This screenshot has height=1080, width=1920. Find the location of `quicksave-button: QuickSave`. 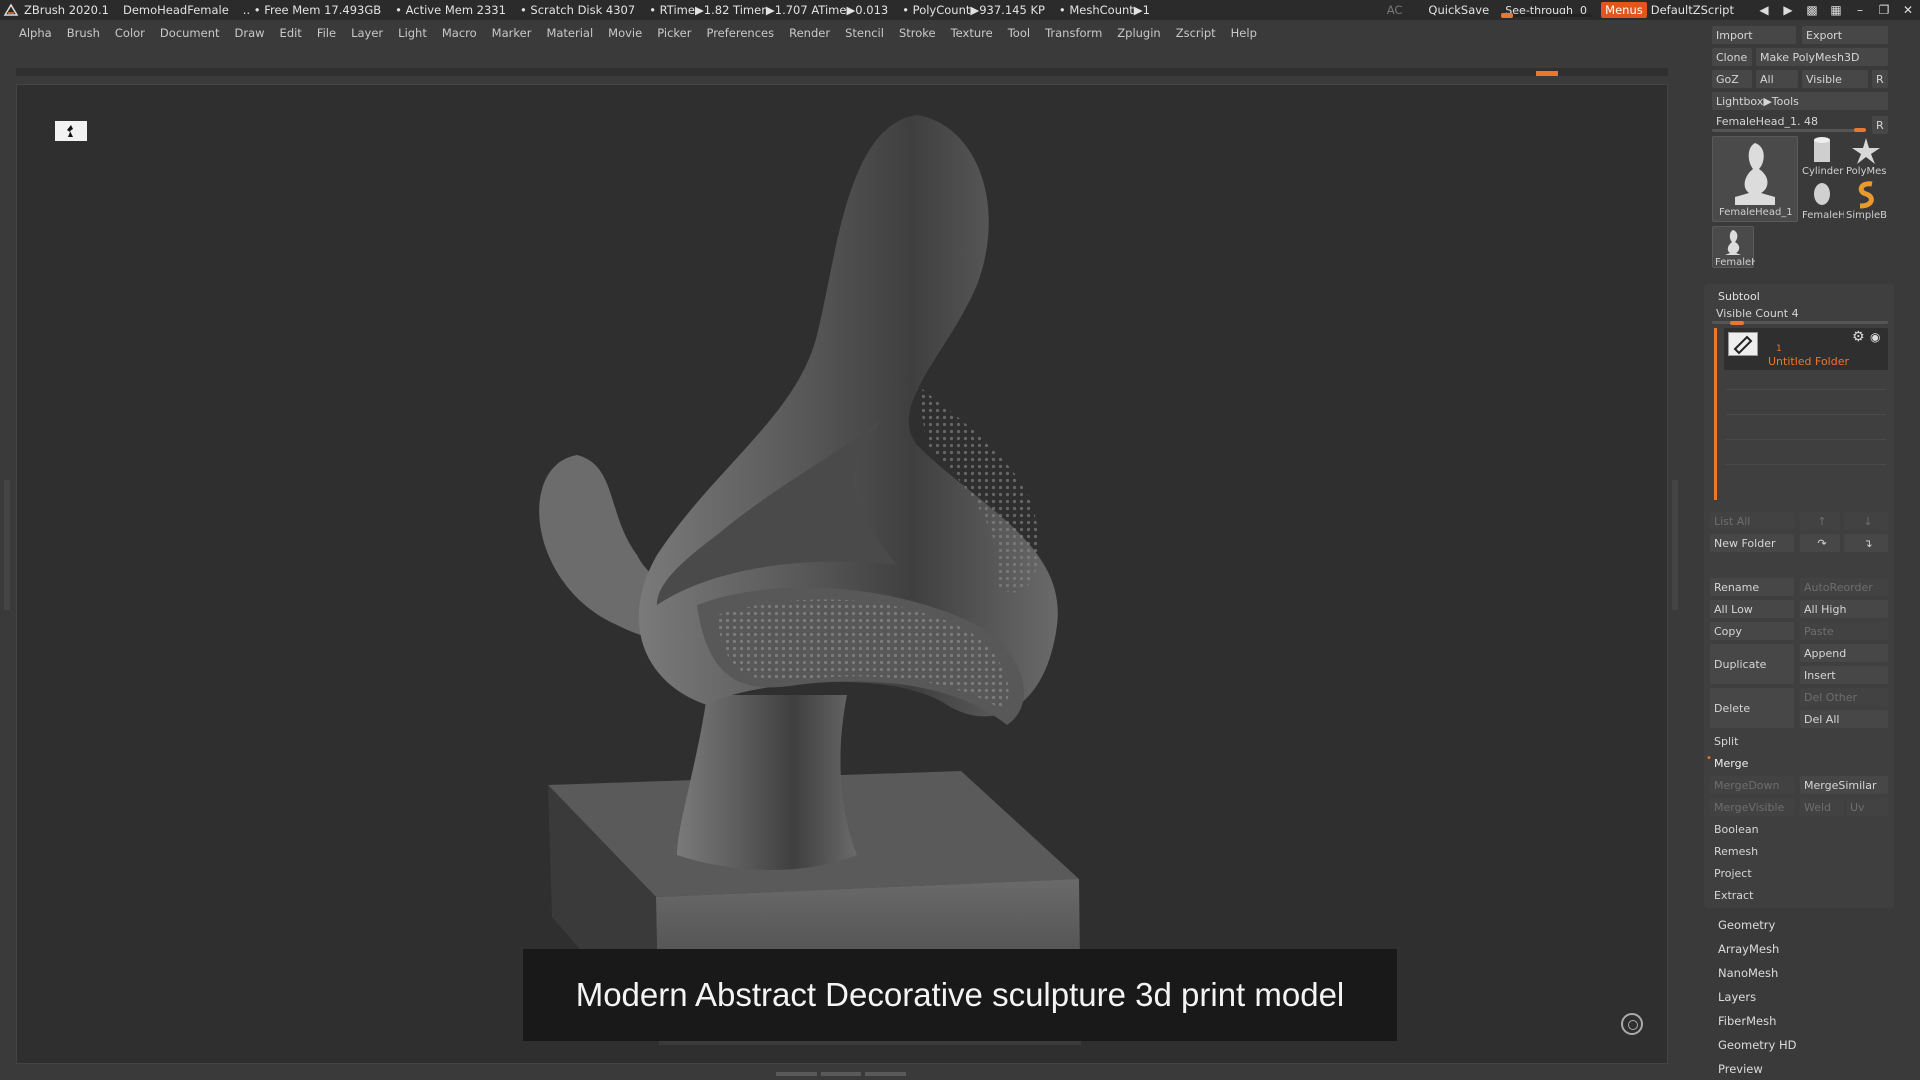

quicksave-button: QuickSave is located at coordinates (1458, 10).